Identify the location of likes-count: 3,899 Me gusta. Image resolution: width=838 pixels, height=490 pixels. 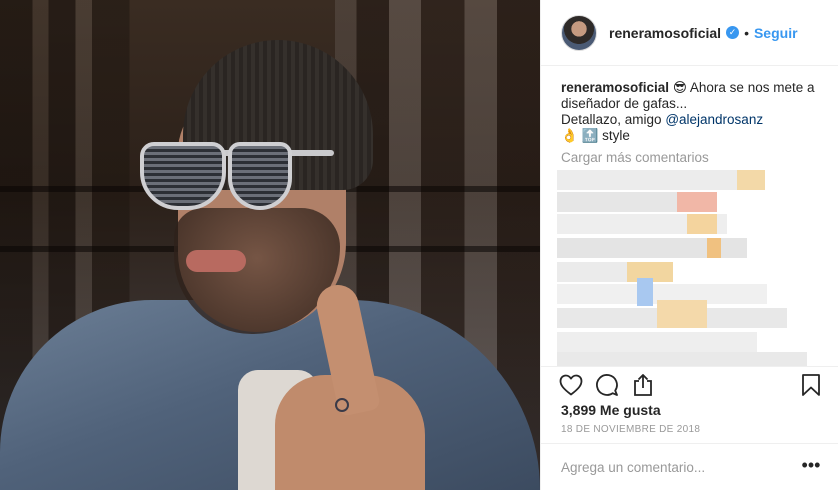
(611, 410).